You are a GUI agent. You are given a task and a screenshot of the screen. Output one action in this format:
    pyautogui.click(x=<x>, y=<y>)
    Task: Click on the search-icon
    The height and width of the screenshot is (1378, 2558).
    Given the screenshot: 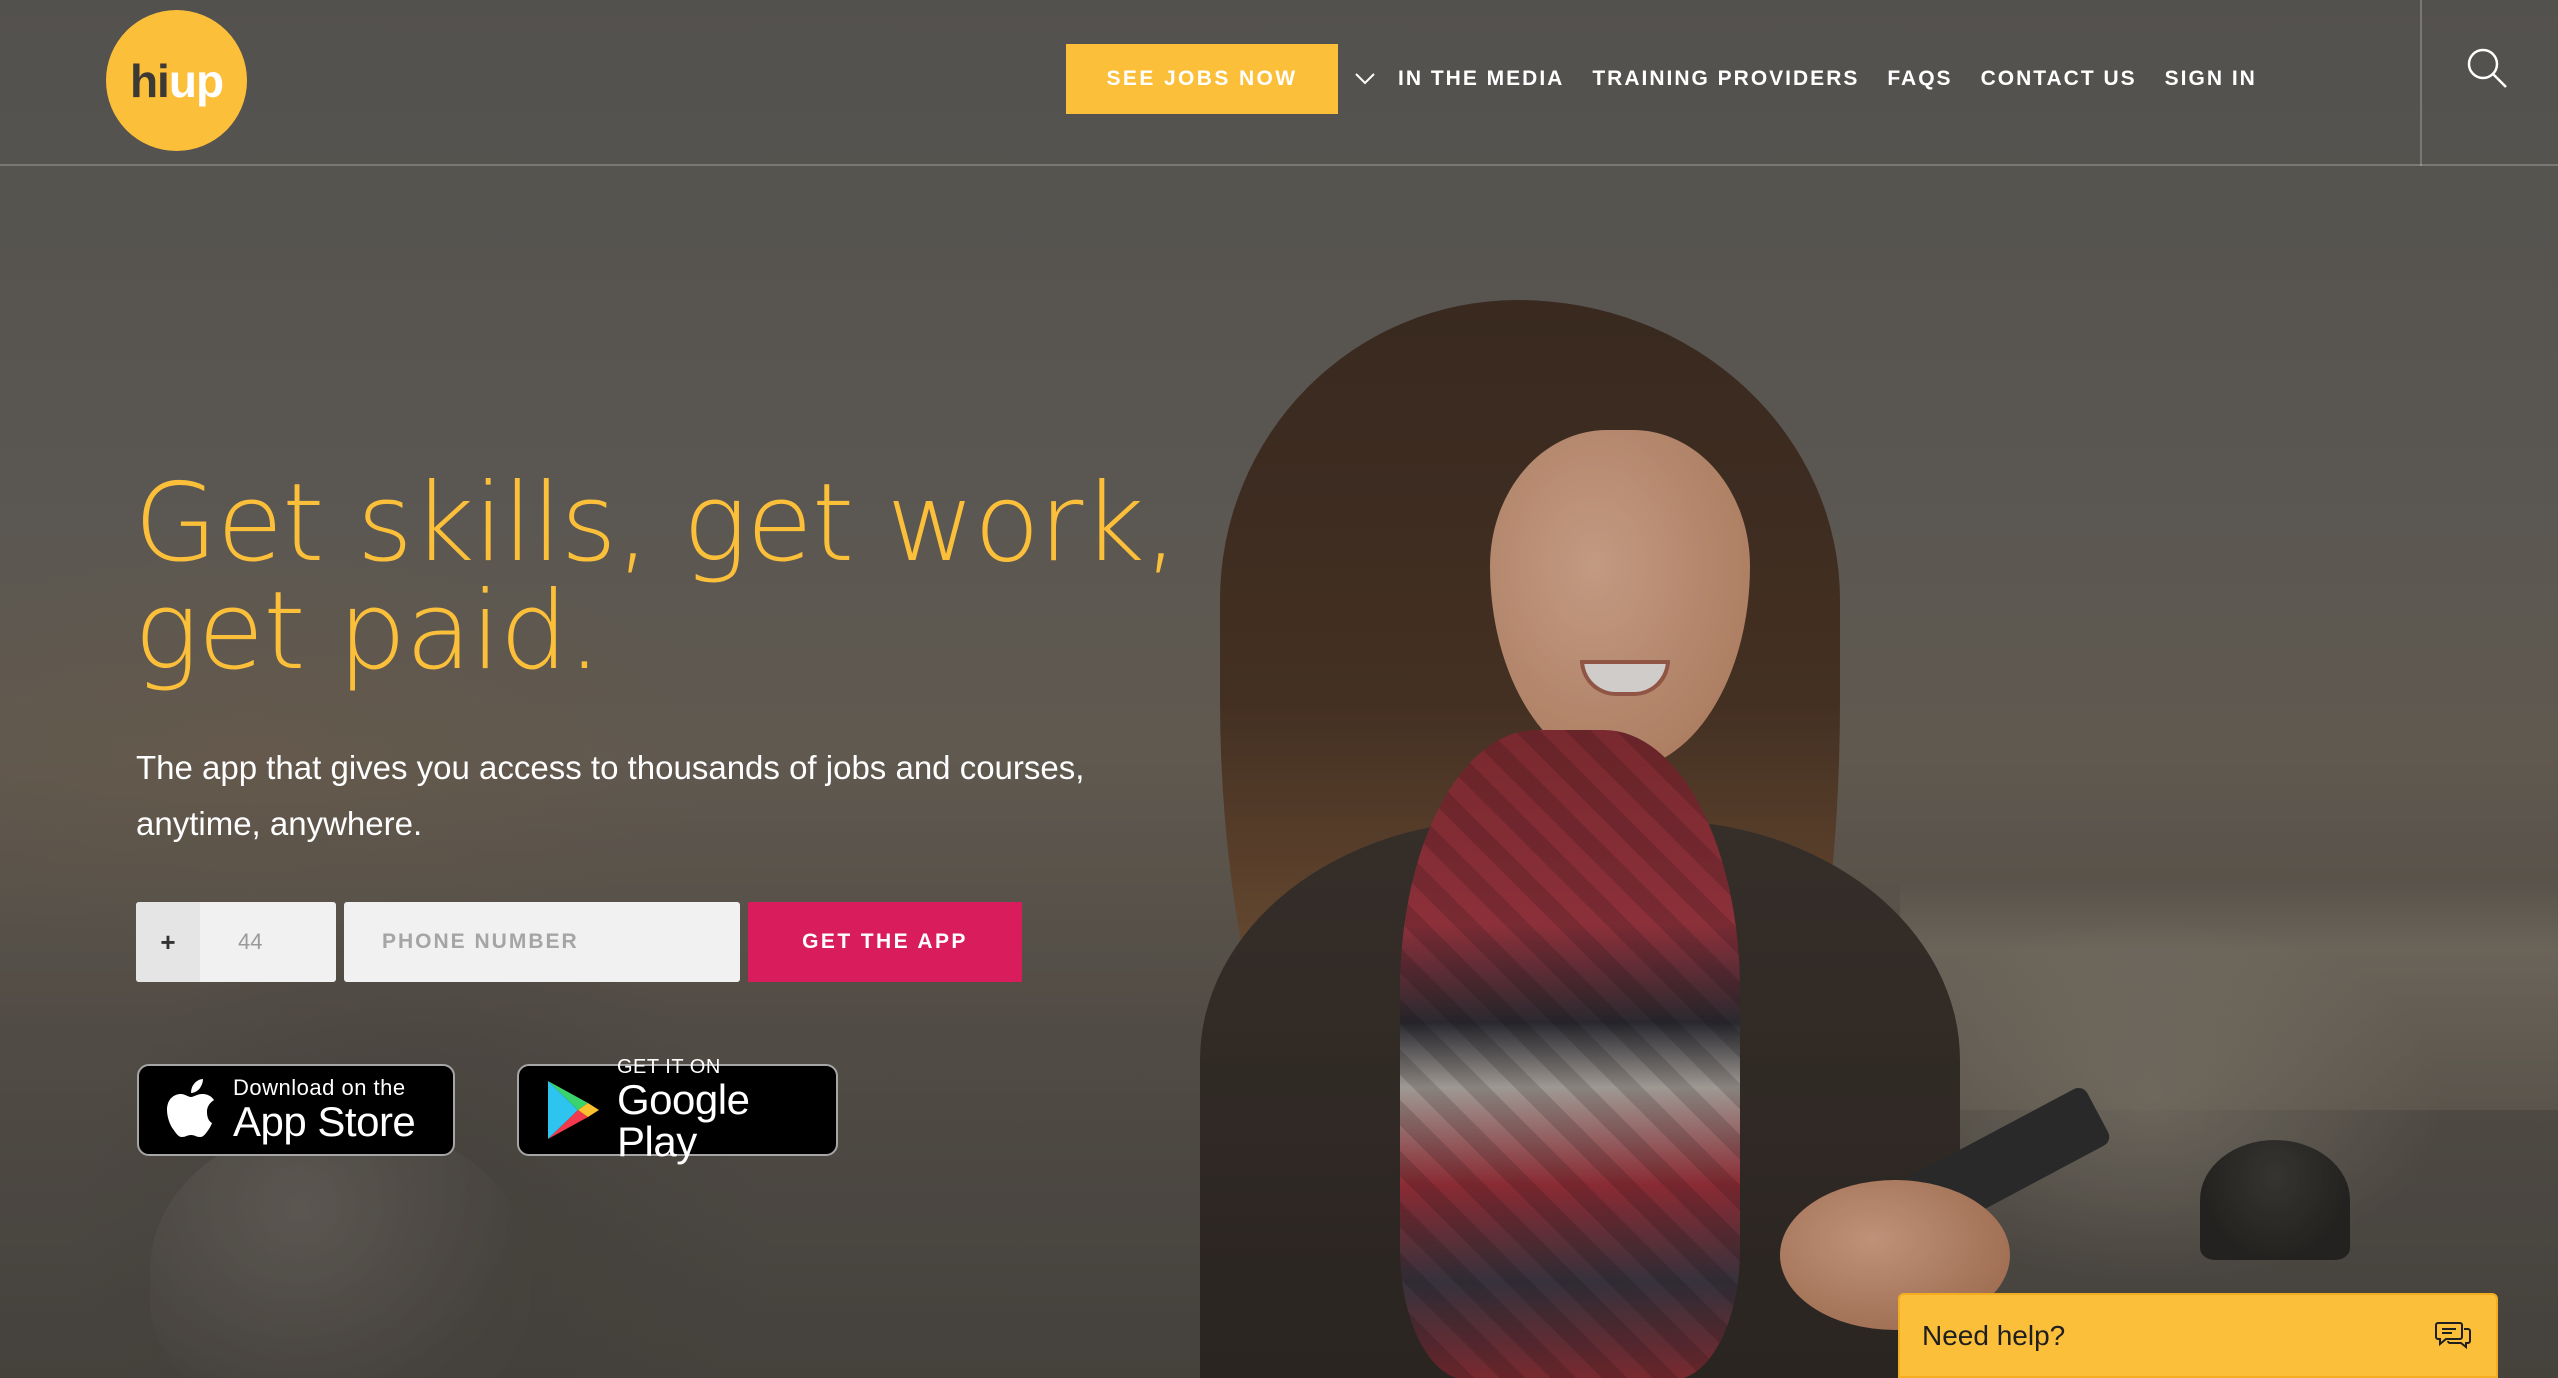 What is the action you would take?
    pyautogui.click(x=2487, y=68)
    